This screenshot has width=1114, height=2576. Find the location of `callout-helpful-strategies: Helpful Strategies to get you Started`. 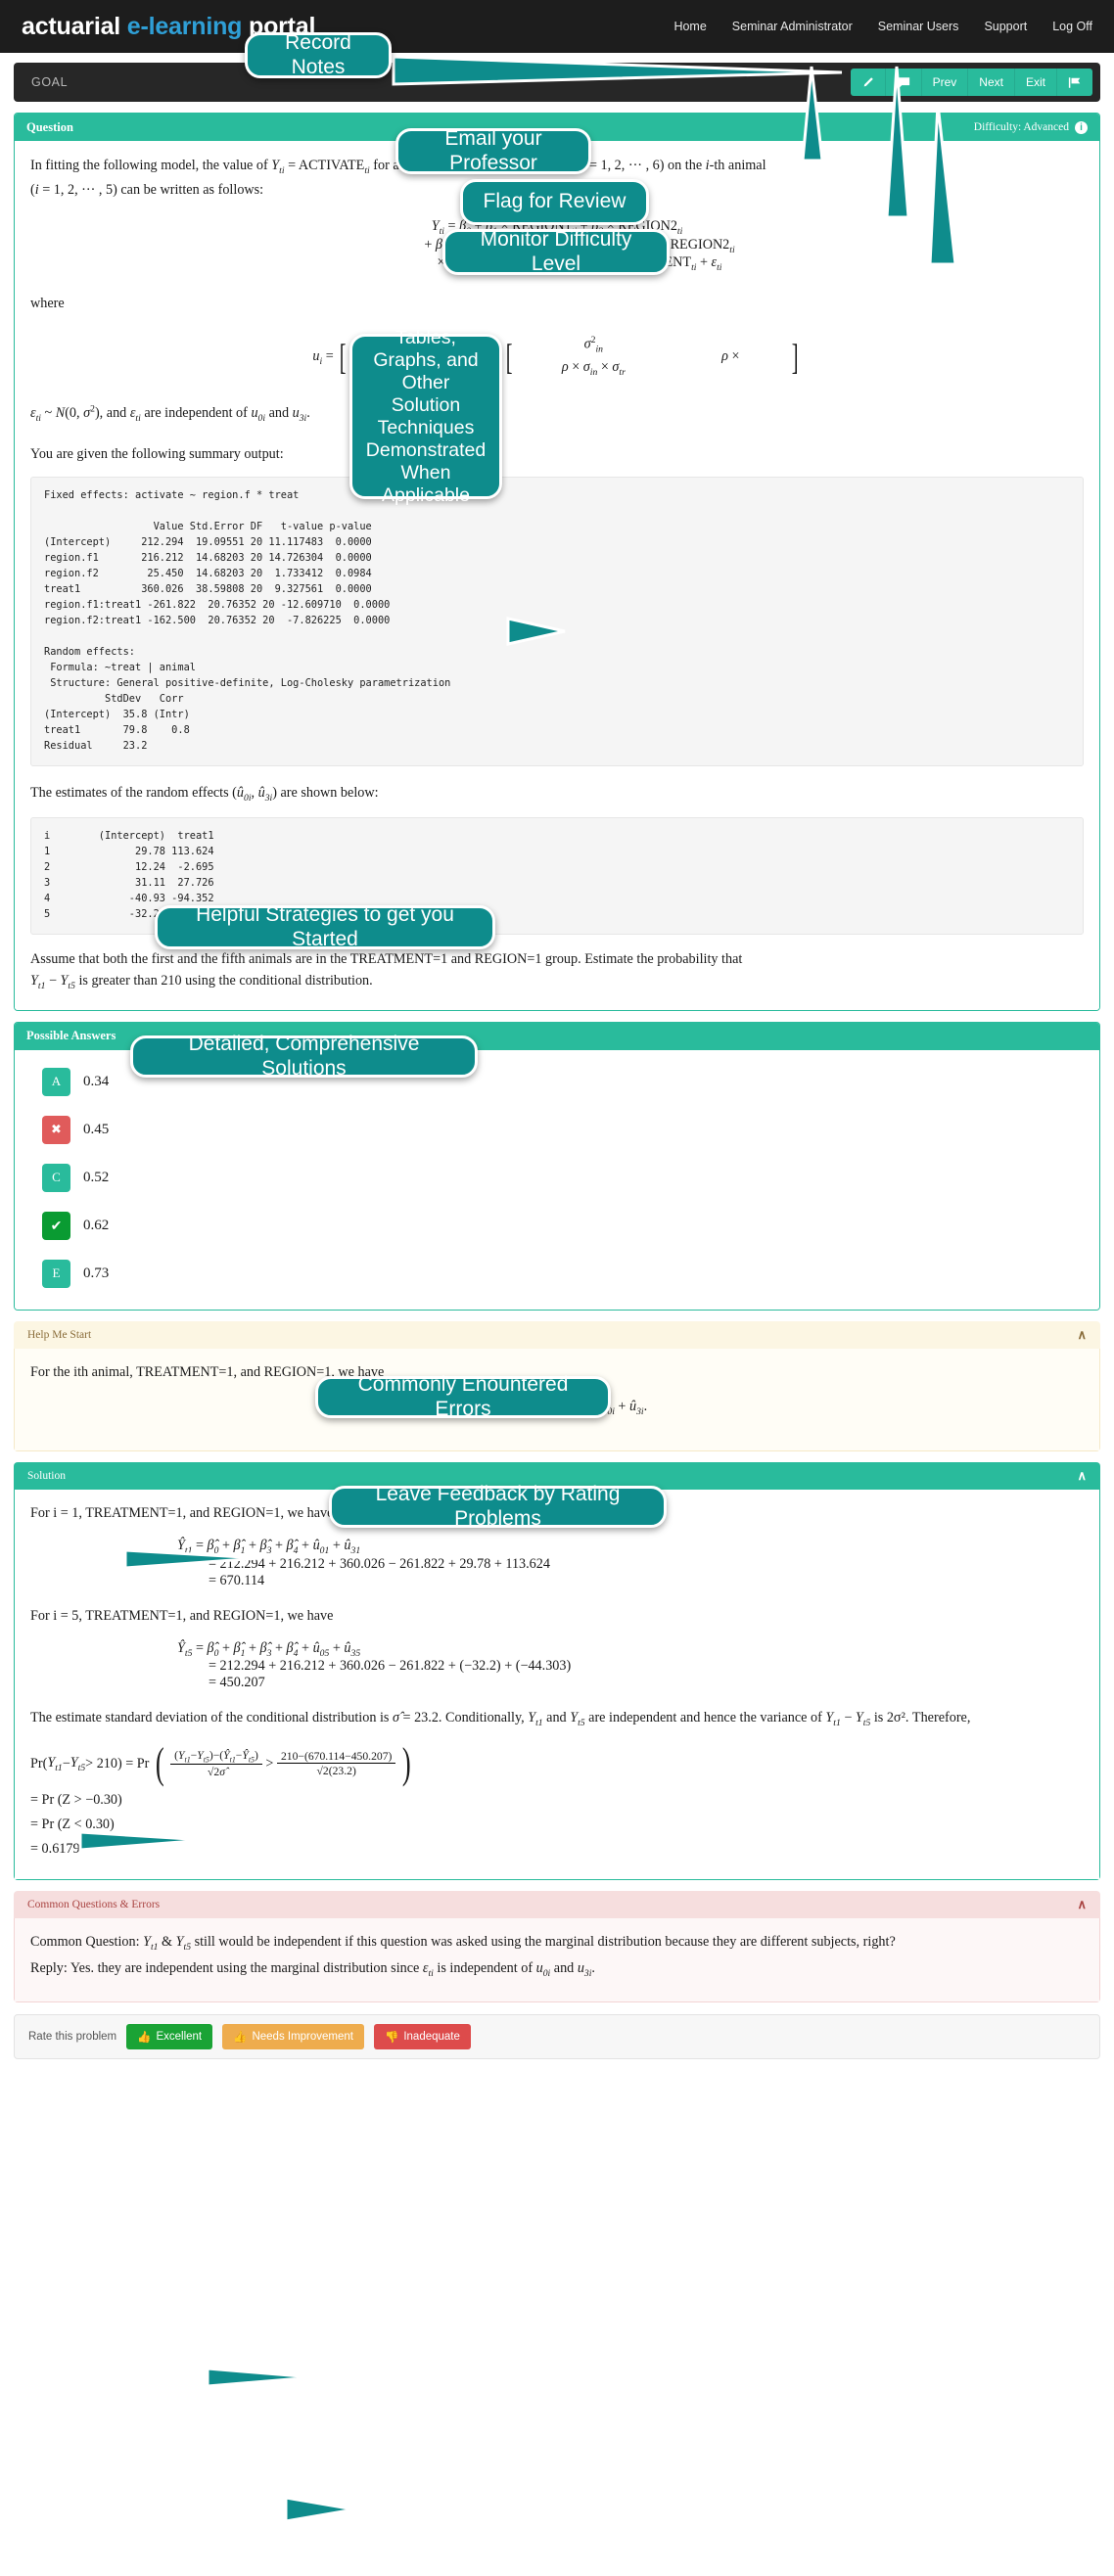

callout-helpful-strategies: Helpful Strategies to get you Started is located at coordinates (325, 926).